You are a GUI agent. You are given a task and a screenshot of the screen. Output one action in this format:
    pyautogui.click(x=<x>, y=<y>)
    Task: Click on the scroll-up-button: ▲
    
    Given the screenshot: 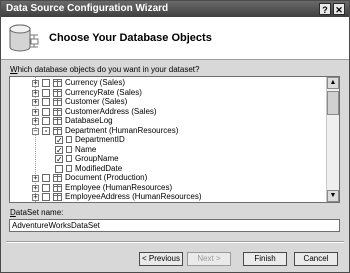 What is the action you would take?
    pyautogui.click(x=333, y=83)
    